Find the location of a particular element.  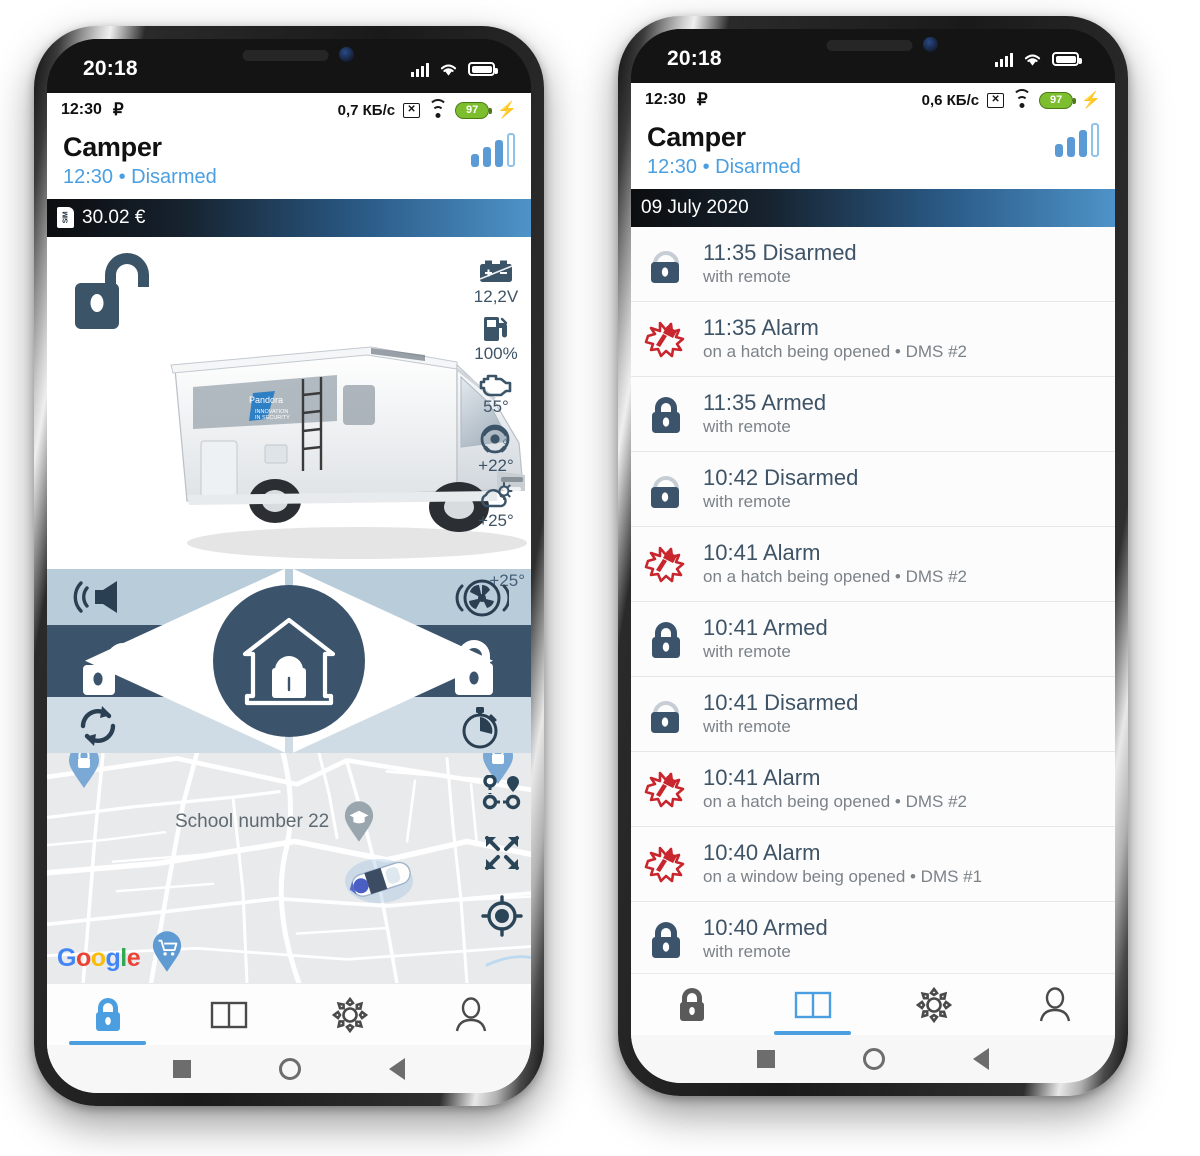

arm-button is located at coordinates (474, 668).